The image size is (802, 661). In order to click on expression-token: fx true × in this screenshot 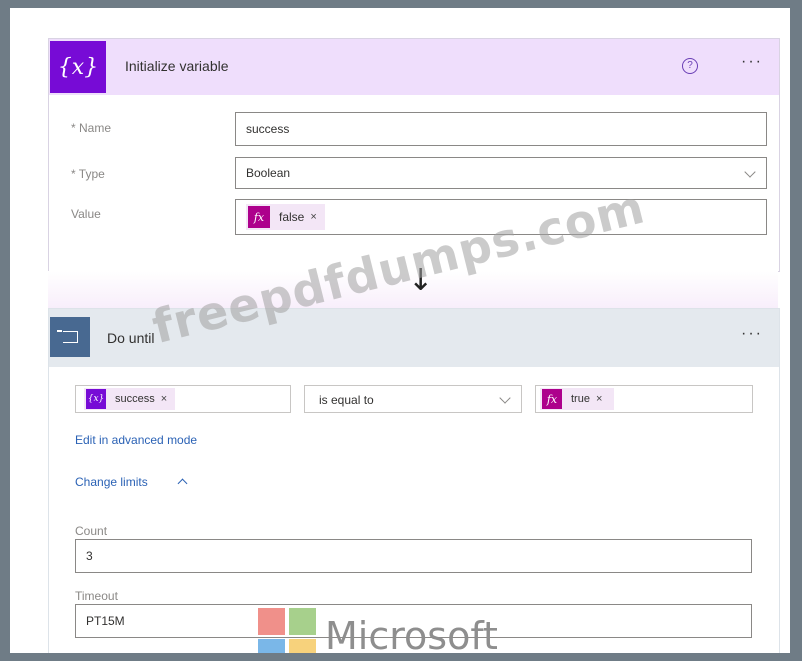, I will do `click(577, 399)`.